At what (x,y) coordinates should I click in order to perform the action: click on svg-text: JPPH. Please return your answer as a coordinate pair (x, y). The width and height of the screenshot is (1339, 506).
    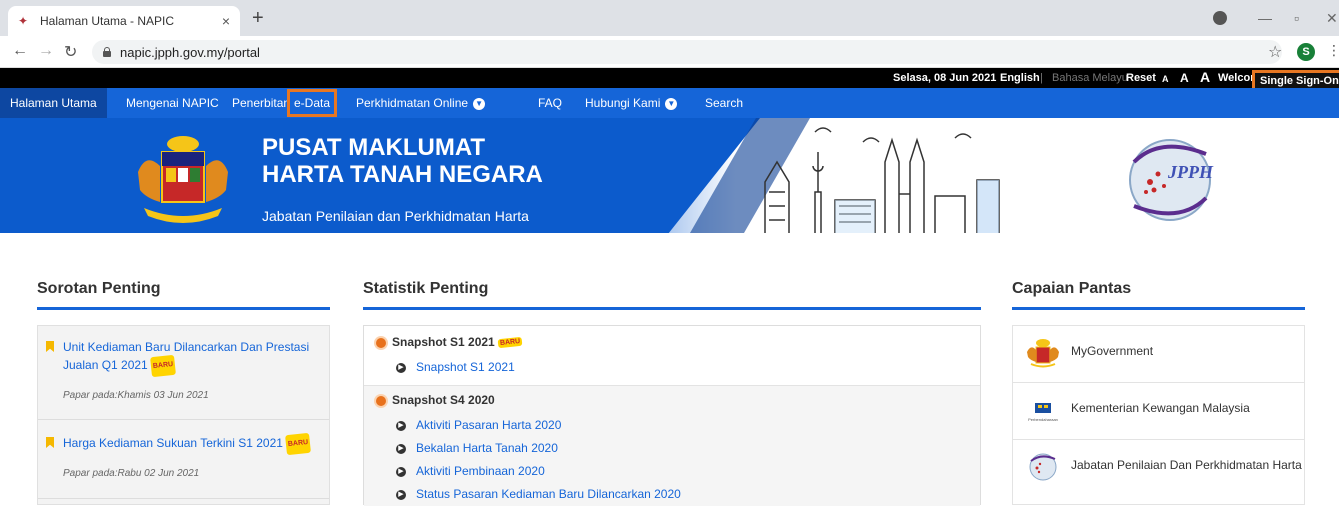
    Looking at the image, I should click on (1190, 172).